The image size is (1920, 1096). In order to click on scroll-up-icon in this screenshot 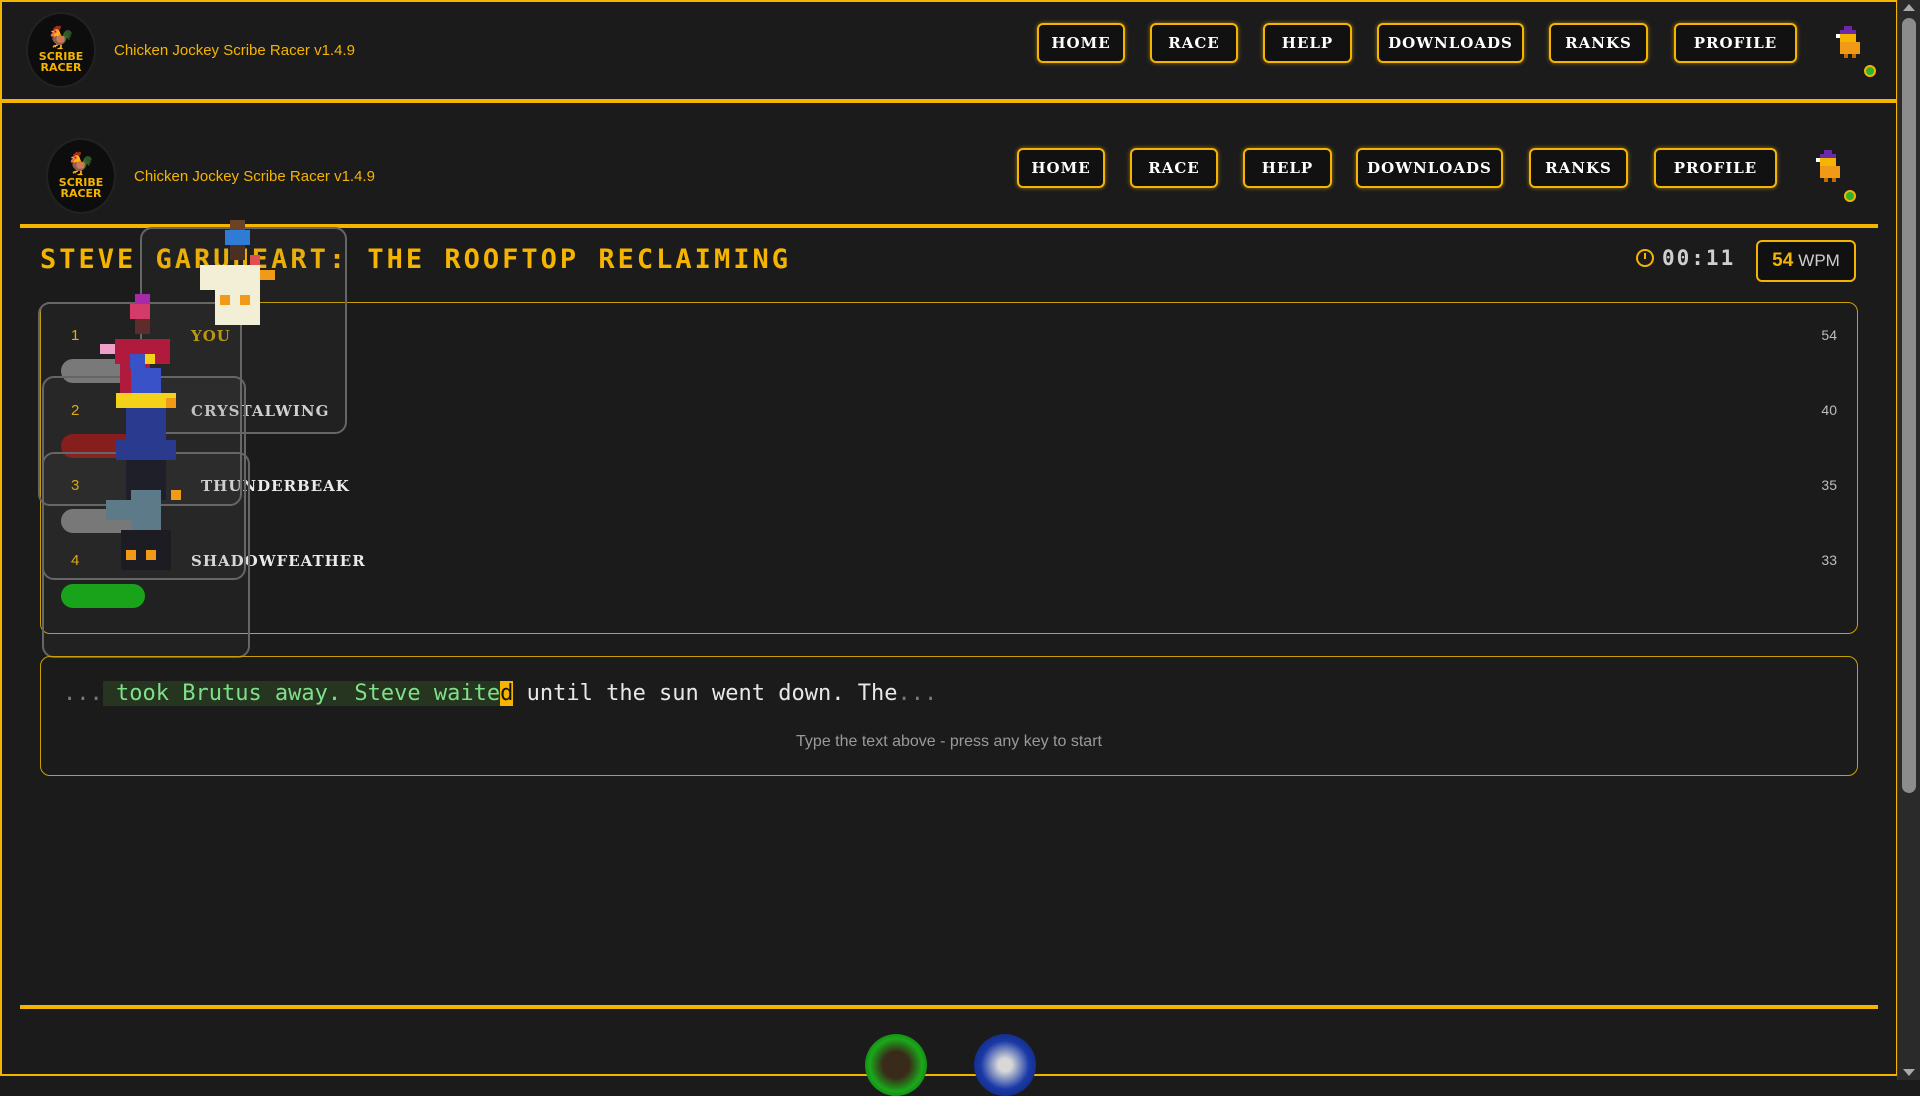, I will do `click(1909, 7)`.